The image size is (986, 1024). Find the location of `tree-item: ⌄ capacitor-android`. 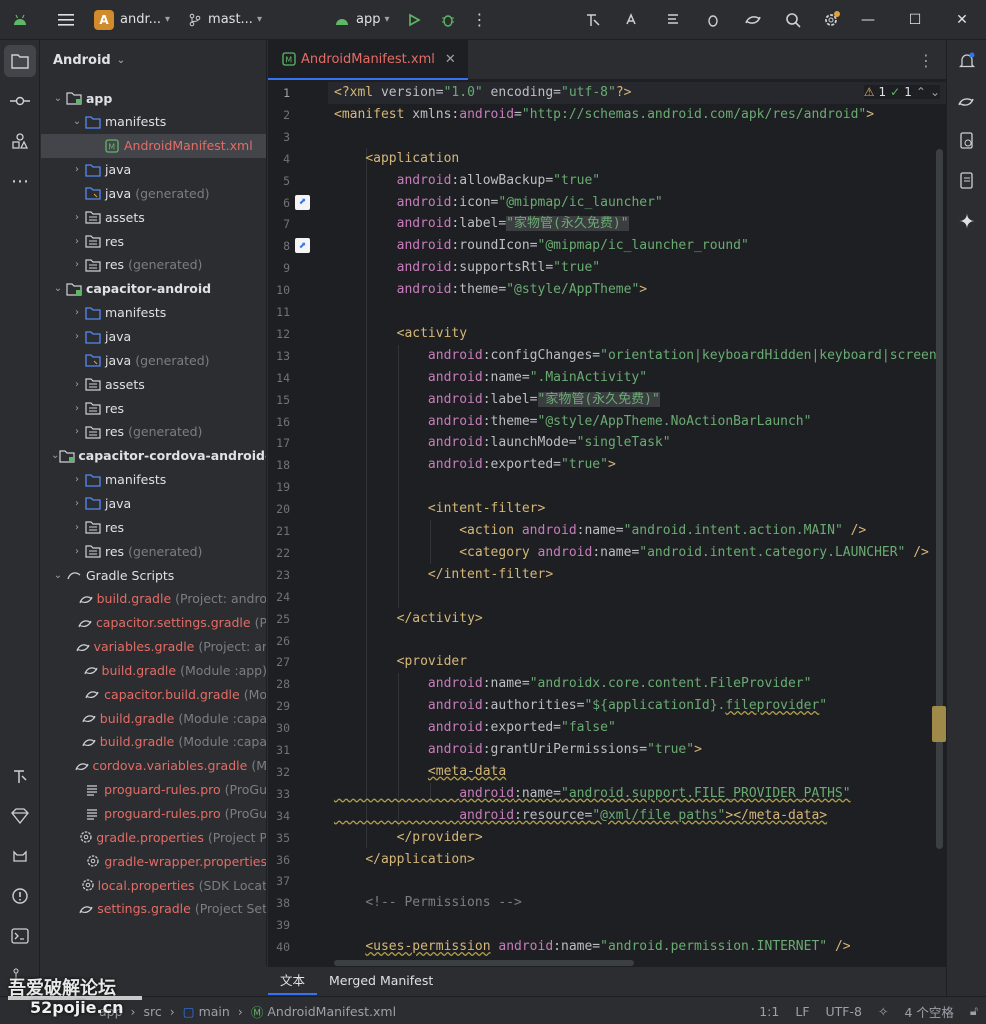

tree-item: ⌄ capacitor-android is located at coordinates (153, 289).